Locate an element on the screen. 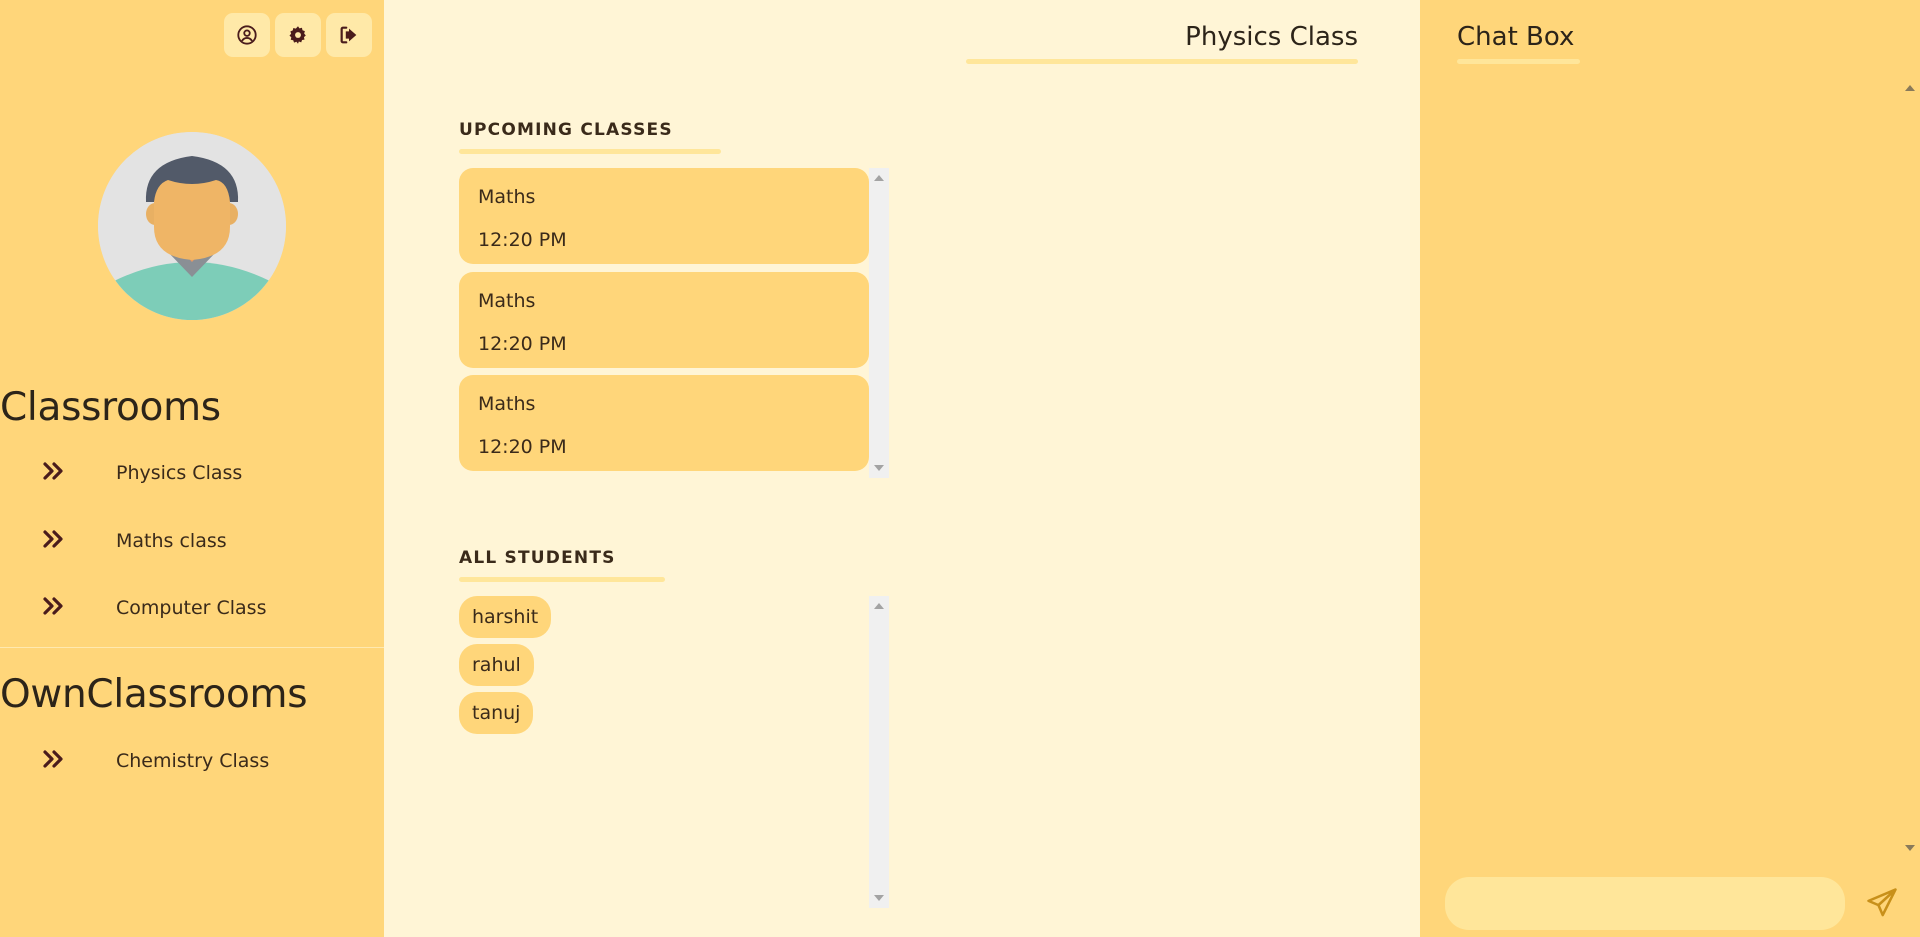  avatar is located at coordinates (192, 226).